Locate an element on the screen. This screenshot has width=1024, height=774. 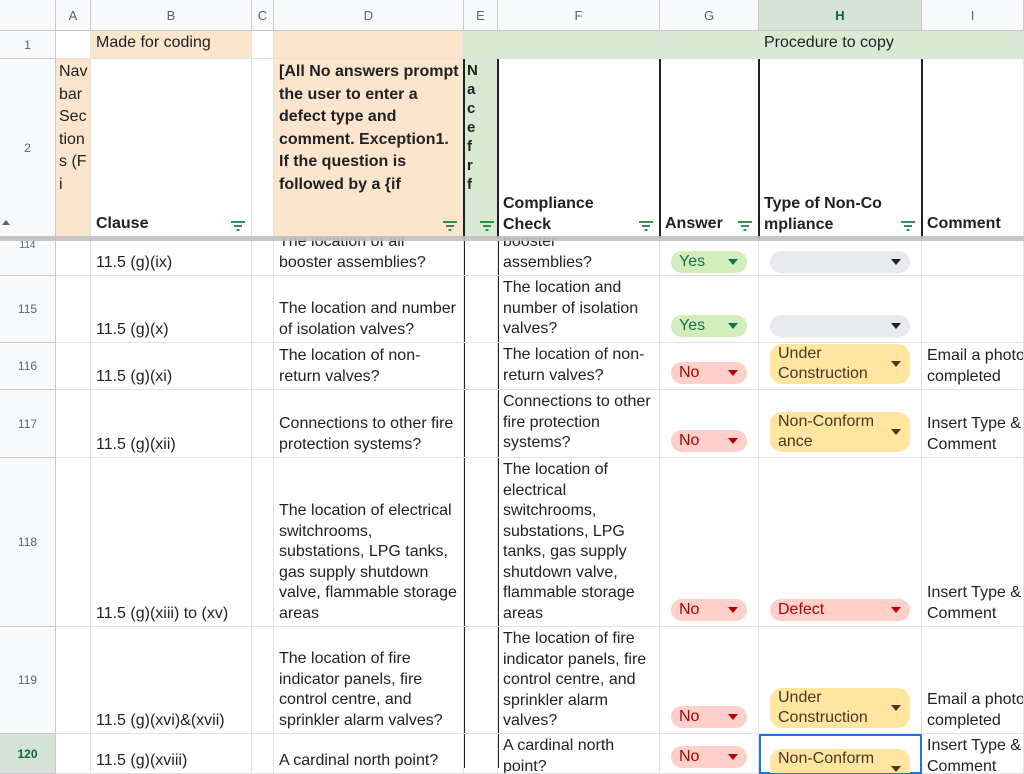
type-dropdown-chip: Non-Conform ance is located at coordinates (840, 761).